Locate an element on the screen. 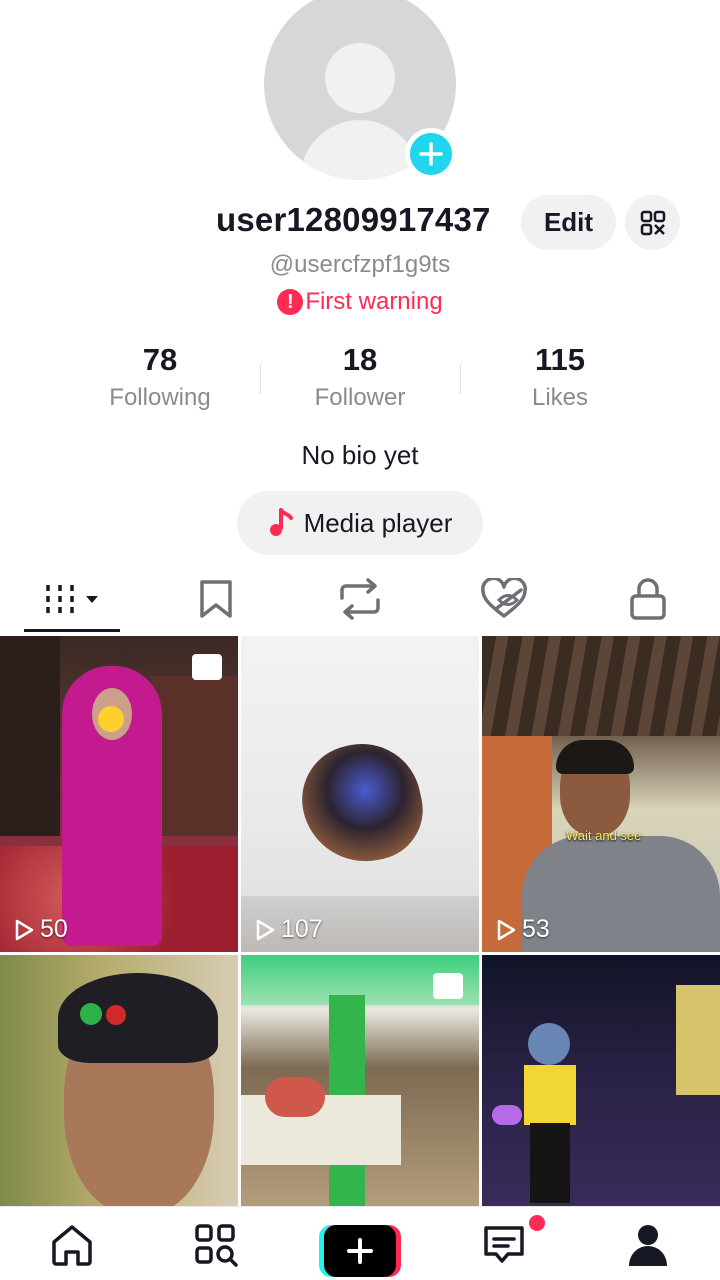 Image resolution: width=720 pixels, height=1280 pixels. music-note-icon is located at coordinates (281, 522).